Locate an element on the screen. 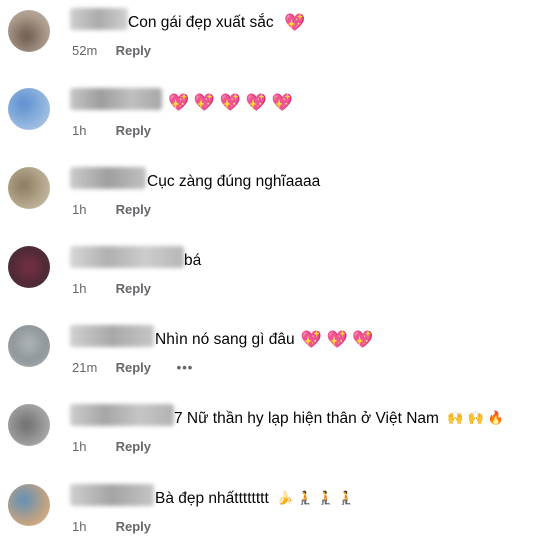  comment-text: Nhìn nó sang gì đâu 💖 💖 💖 is located at coordinates (264, 339).